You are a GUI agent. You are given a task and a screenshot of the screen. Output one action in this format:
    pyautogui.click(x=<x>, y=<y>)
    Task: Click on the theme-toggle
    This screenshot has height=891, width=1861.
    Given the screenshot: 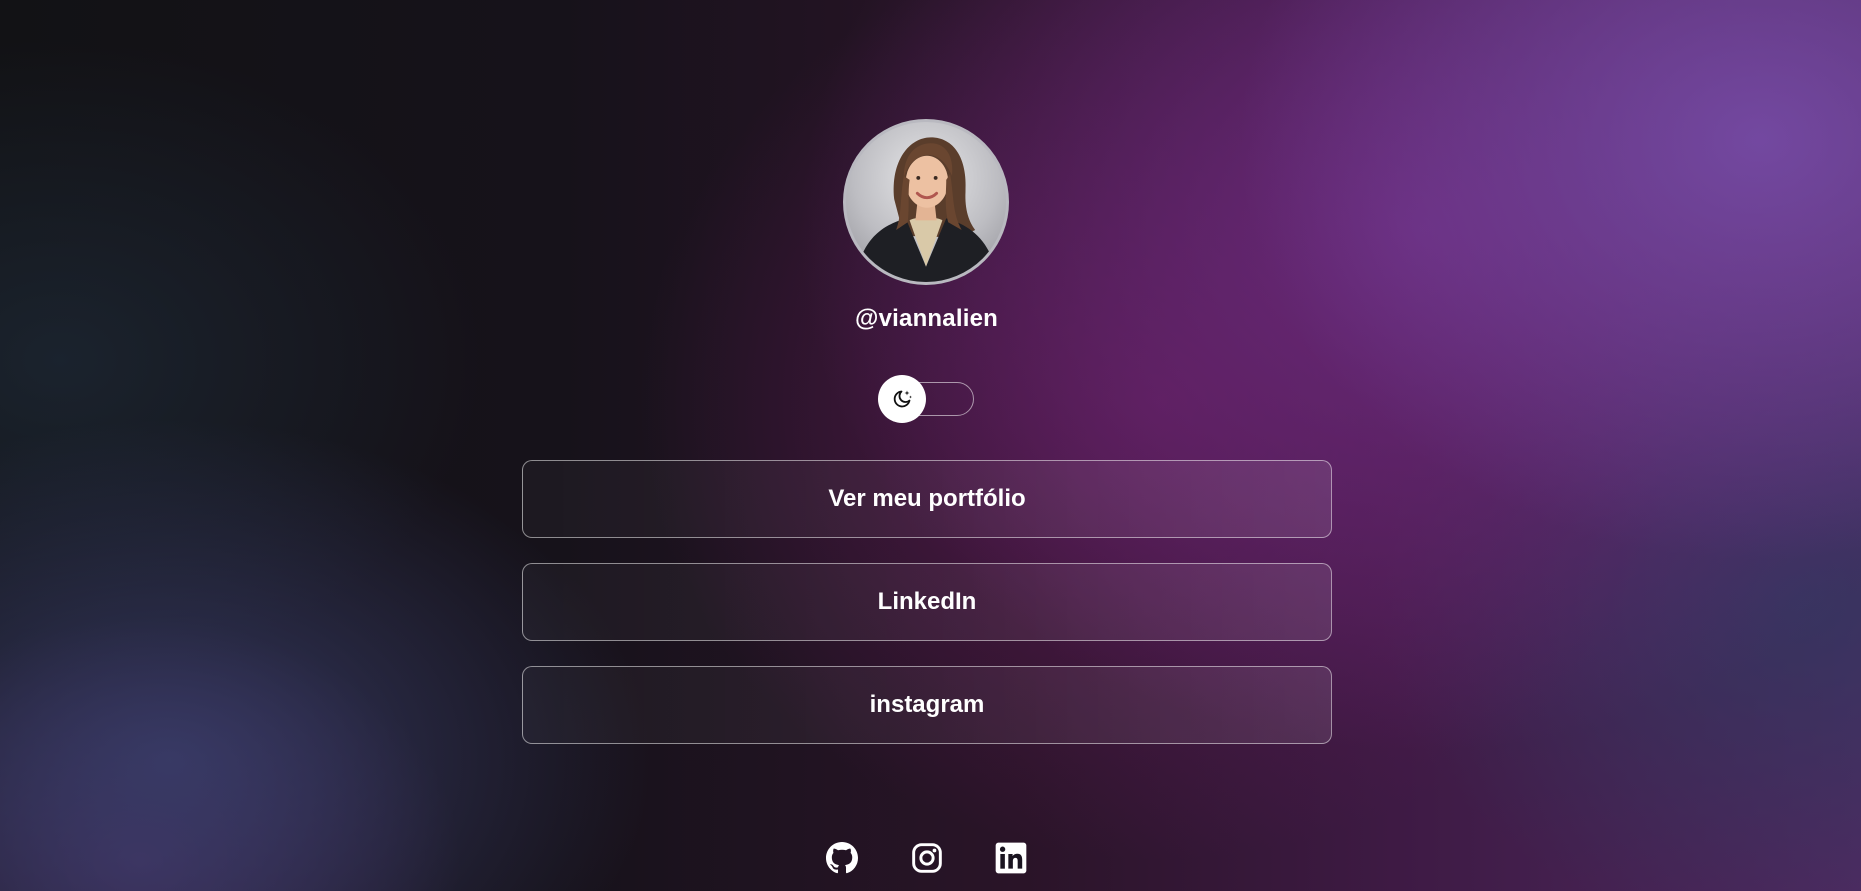 What is the action you would take?
    pyautogui.click(x=927, y=400)
    